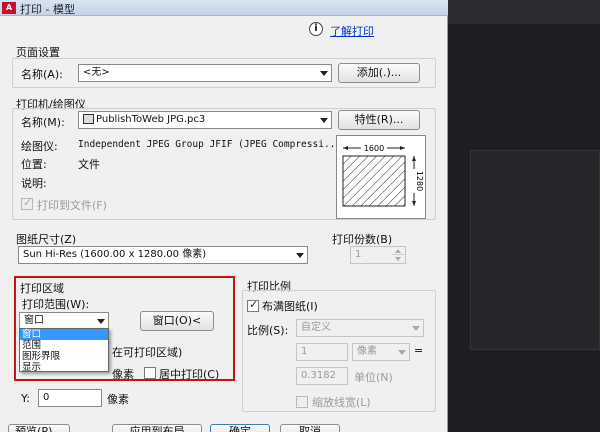  What do you see at coordinates (46, 239) in the screenshot?
I see `paper-size-heading: 图纸尺寸(Z)` at bounding box center [46, 239].